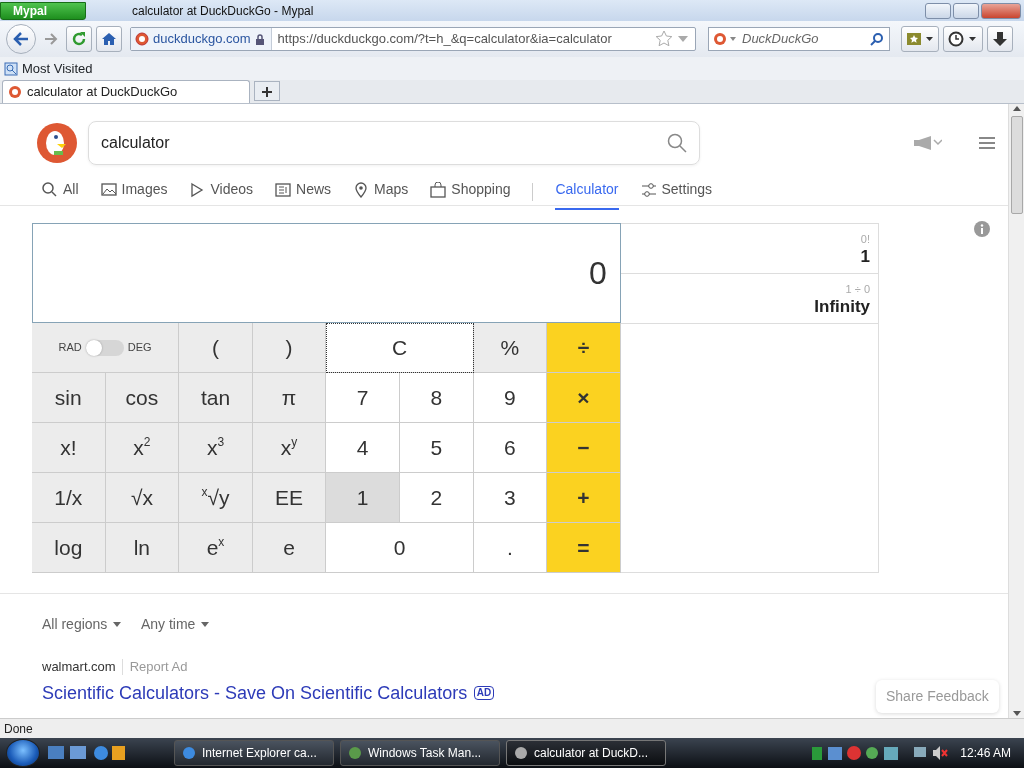 The image size is (1024, 768). Describe the element at coordinates (216, 548) in the screenshot. I see `calculator-key: e$^{x}$` at that location.